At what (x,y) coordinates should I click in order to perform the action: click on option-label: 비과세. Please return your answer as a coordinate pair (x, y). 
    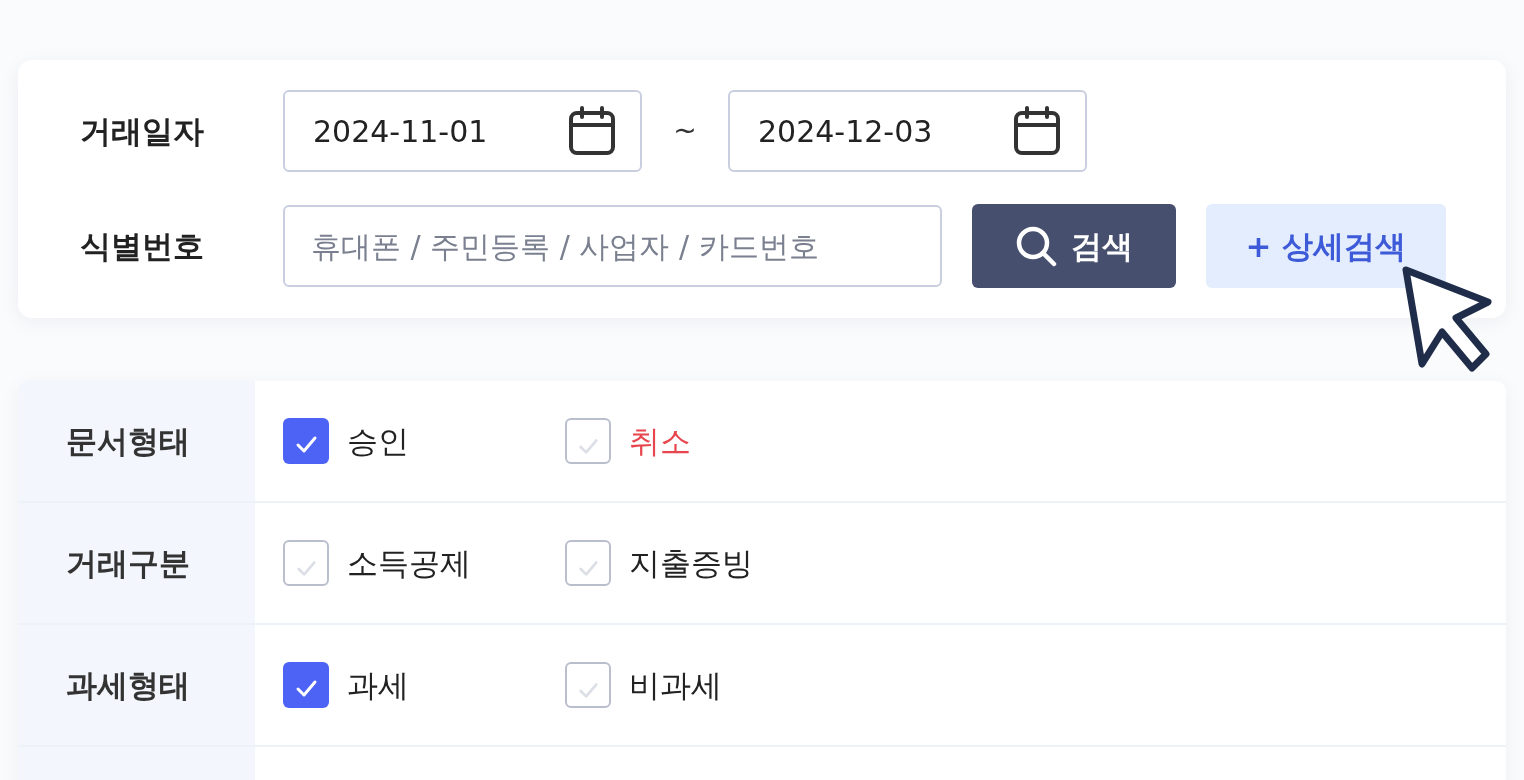
    Looking at the image, I should click on (675, 685).